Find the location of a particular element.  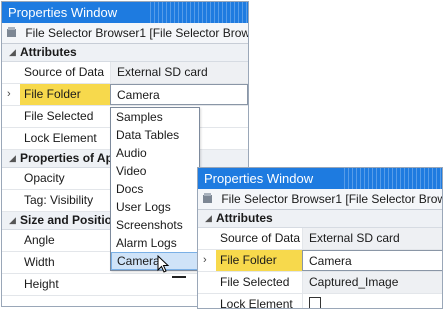

property-row-lock: Lock Element is located at coordinates (320, 301).